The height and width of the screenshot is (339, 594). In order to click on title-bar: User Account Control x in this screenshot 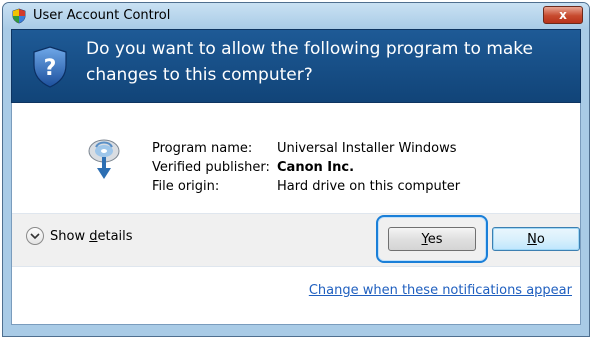, I will do `click(296, 16)`.